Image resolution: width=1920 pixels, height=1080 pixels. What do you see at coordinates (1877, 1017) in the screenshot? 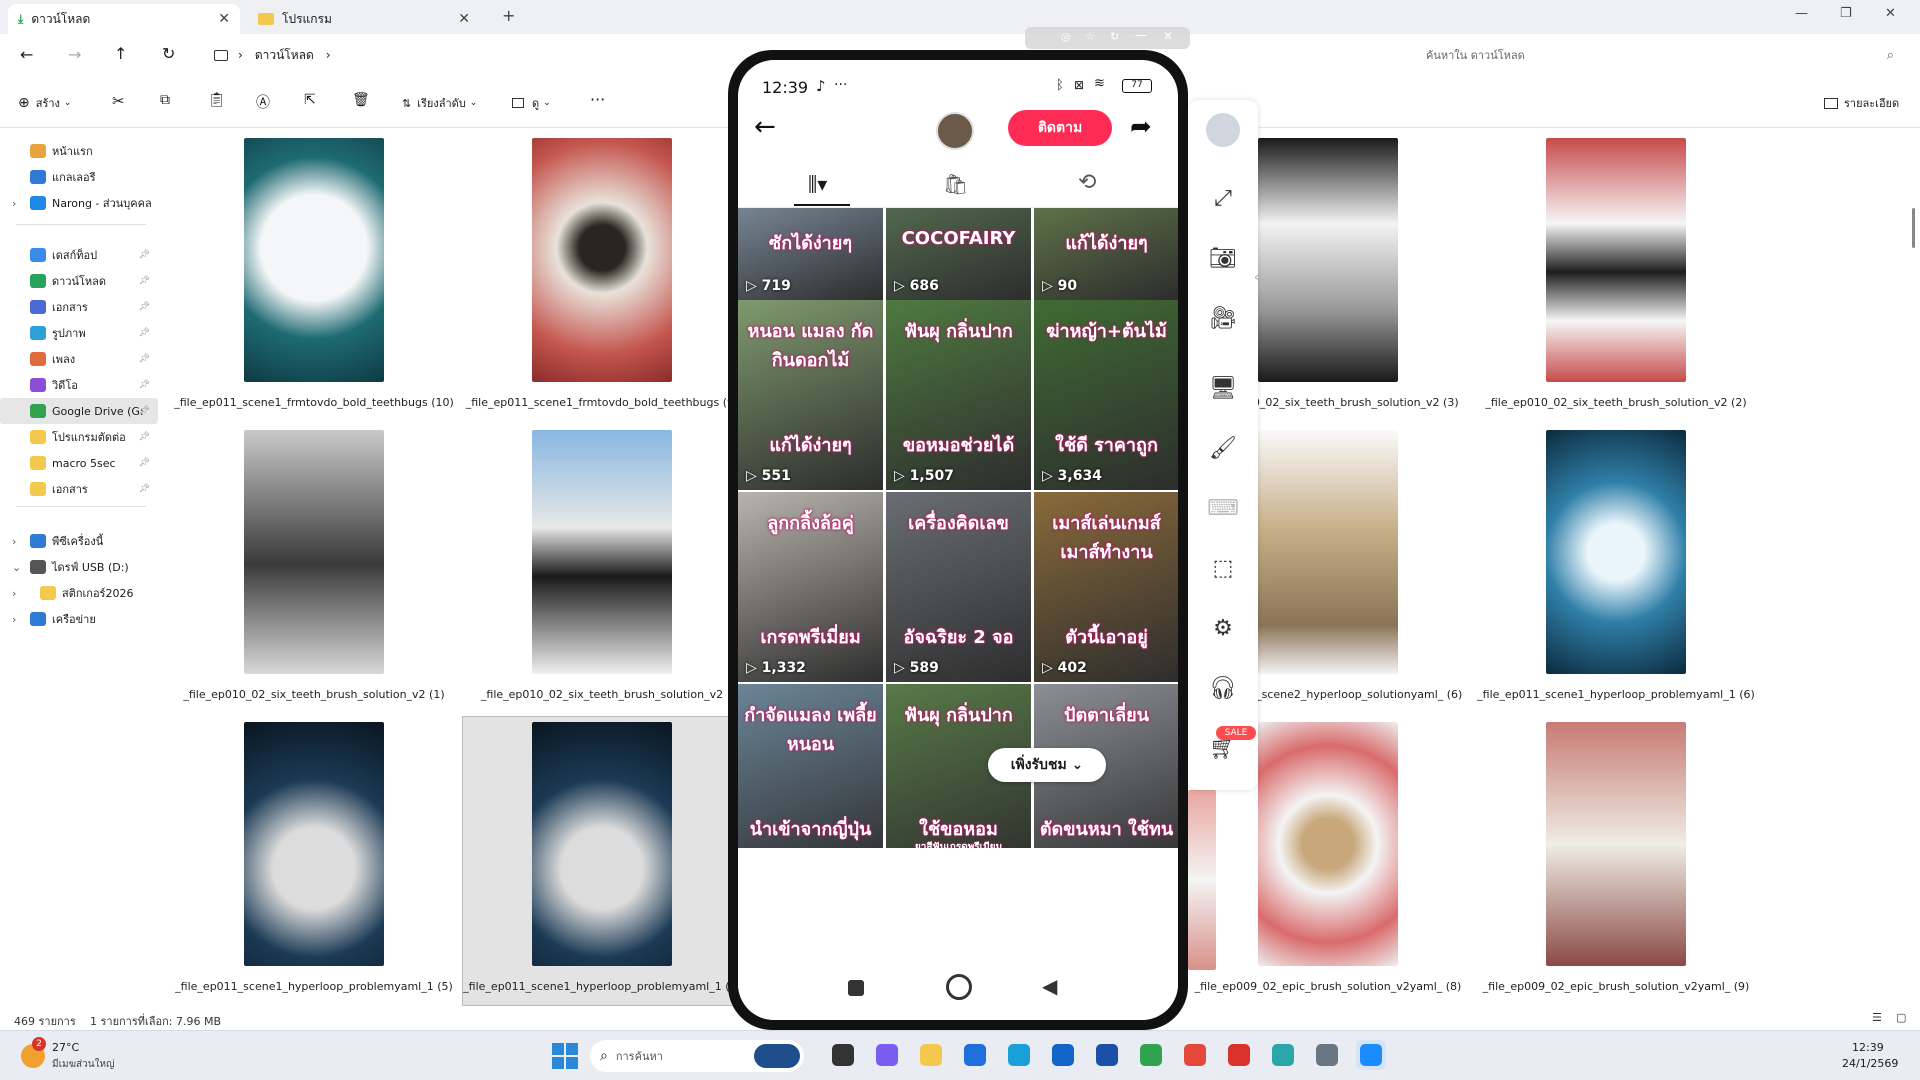
I see `list-view-icon: ☰` at bounding box center [1877, 1017].